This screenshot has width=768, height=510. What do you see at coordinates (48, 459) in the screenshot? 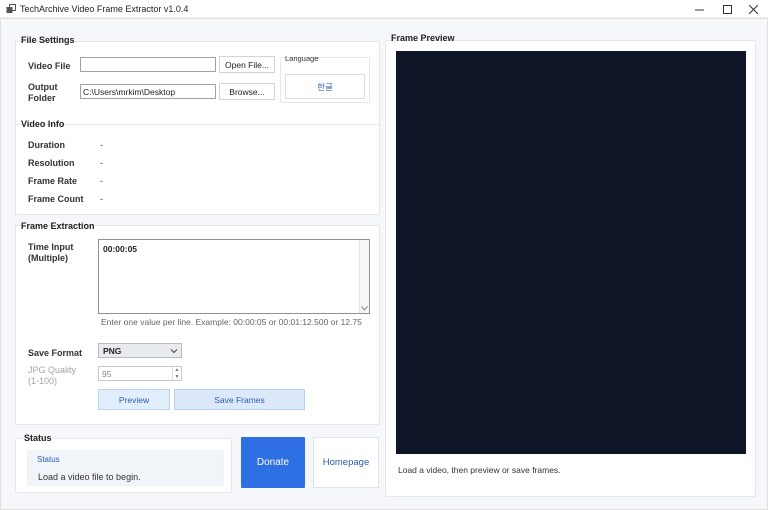
I see `status-panel-title: Status` at bounding box center [48, 459].